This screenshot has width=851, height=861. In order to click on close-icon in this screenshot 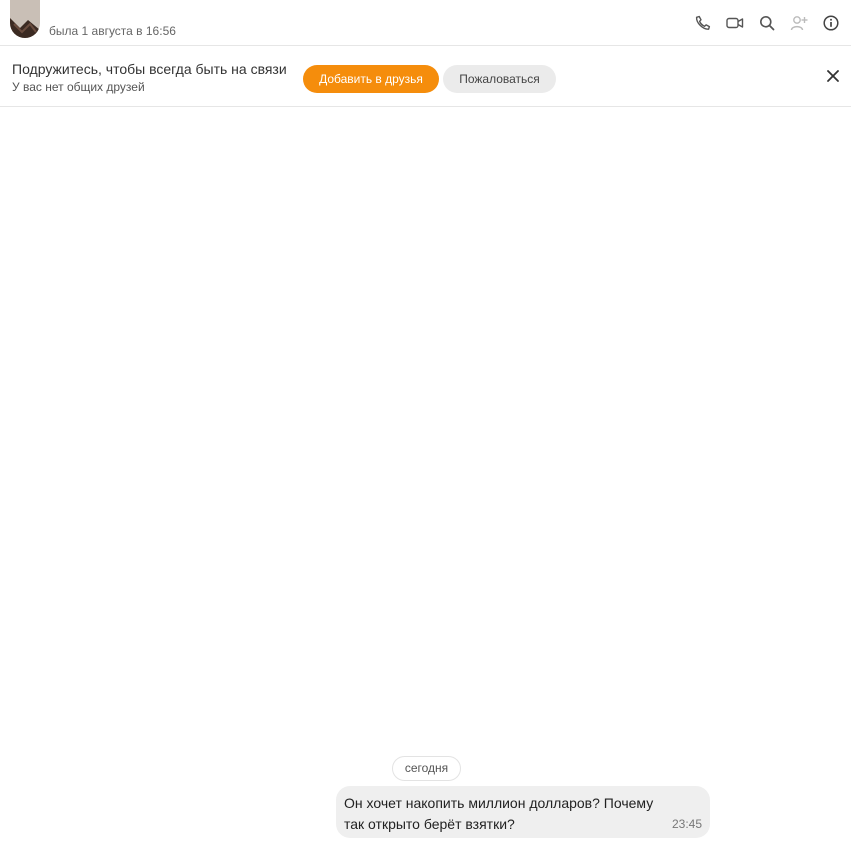, I will do `click(833, 76)`.